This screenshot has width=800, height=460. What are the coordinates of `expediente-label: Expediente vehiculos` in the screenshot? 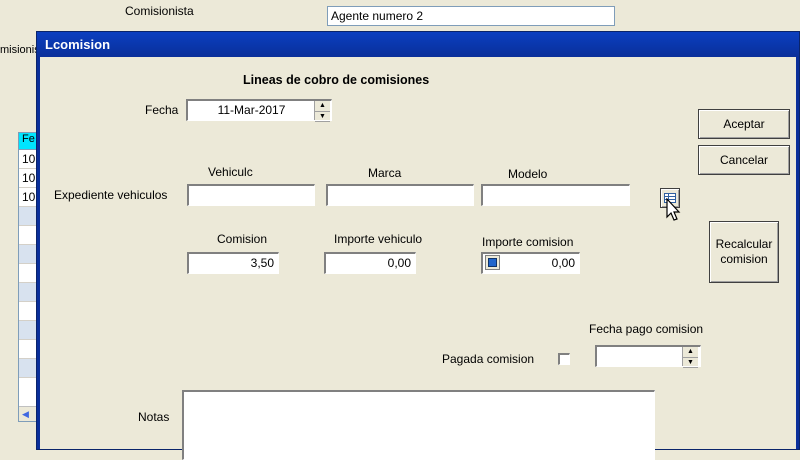 It's located at (111, 195).